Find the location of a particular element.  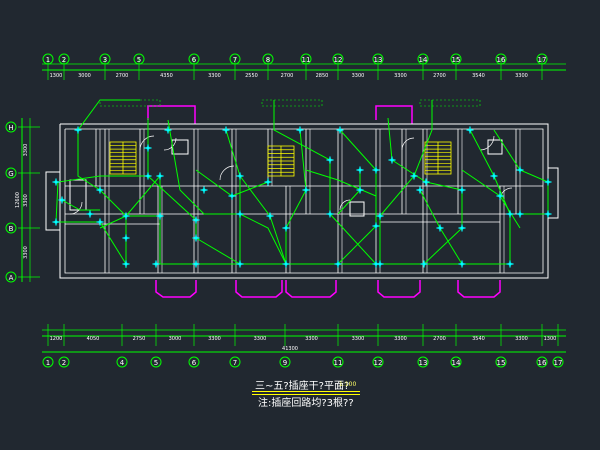

bottom-dim-value: 2750 is located at coordinates (139, 339).